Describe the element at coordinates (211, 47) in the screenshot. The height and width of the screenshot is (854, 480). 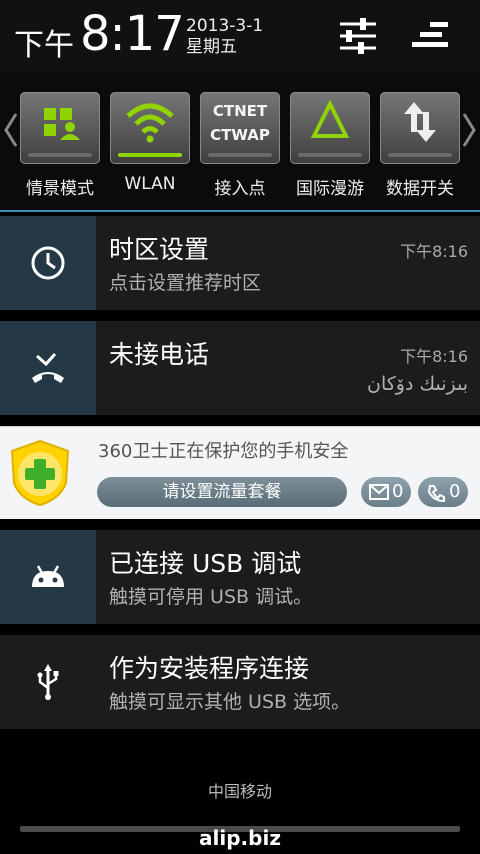
I see `weekday-text: 星期五` at that location.